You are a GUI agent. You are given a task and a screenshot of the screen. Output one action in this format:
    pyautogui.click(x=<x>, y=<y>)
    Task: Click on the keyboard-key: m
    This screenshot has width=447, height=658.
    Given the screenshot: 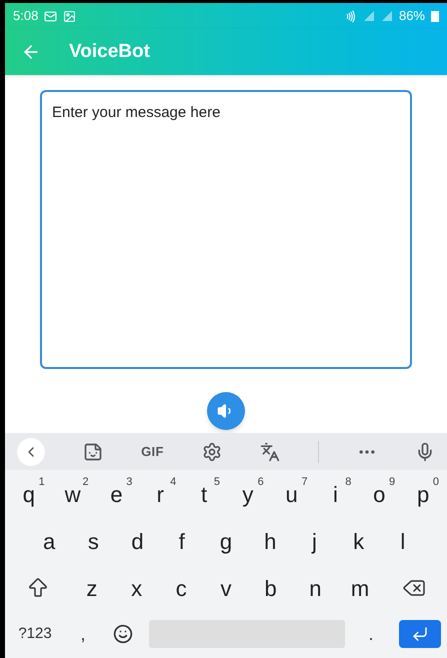 What is the action you would take?
    pyautogui.click(x=360, y=588)
    